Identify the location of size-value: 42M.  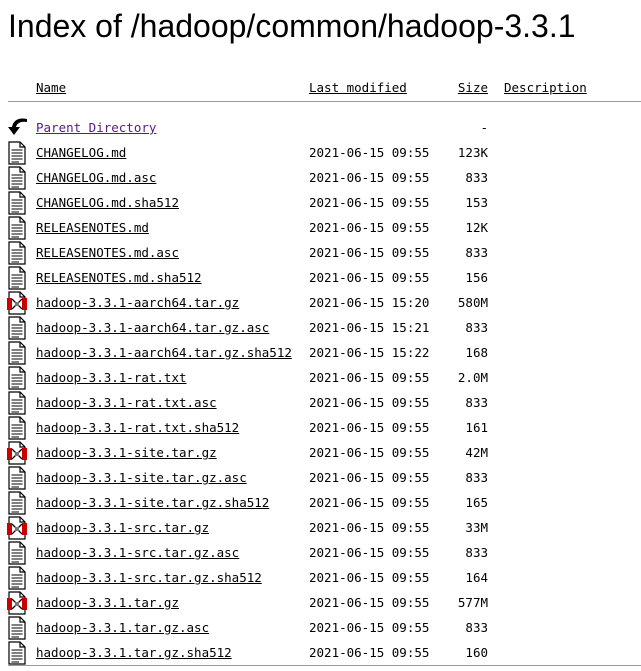
(476, 452).